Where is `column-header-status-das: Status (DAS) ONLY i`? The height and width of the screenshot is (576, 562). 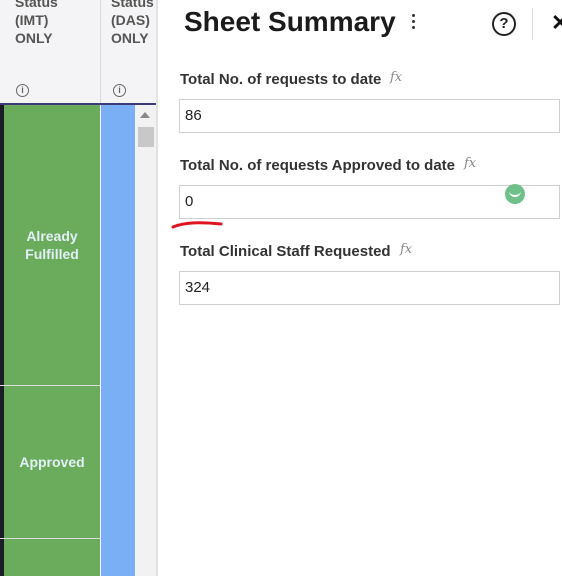 column-header-status-das: Status (DAS) ONLY i is located at coordinates (129, 52).